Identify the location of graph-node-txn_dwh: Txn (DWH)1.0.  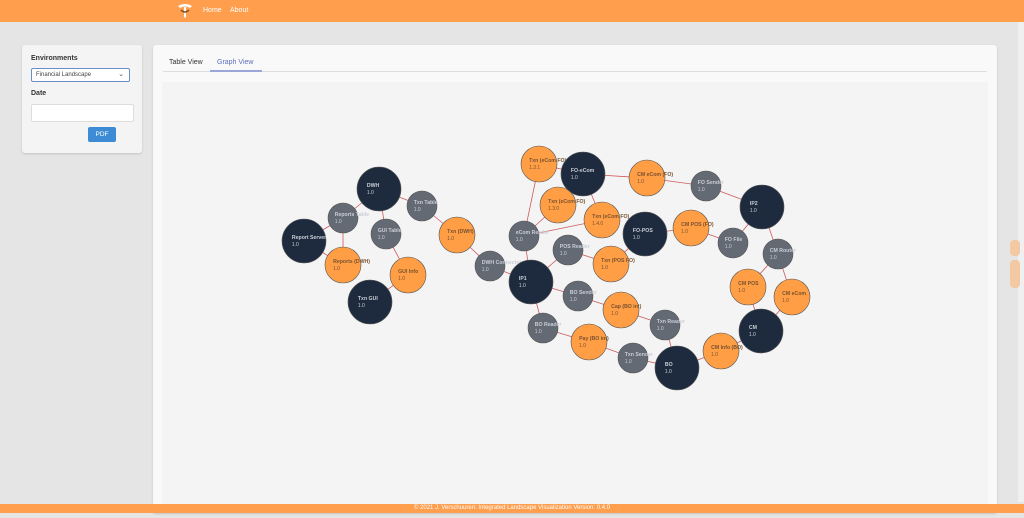
(457, 235).